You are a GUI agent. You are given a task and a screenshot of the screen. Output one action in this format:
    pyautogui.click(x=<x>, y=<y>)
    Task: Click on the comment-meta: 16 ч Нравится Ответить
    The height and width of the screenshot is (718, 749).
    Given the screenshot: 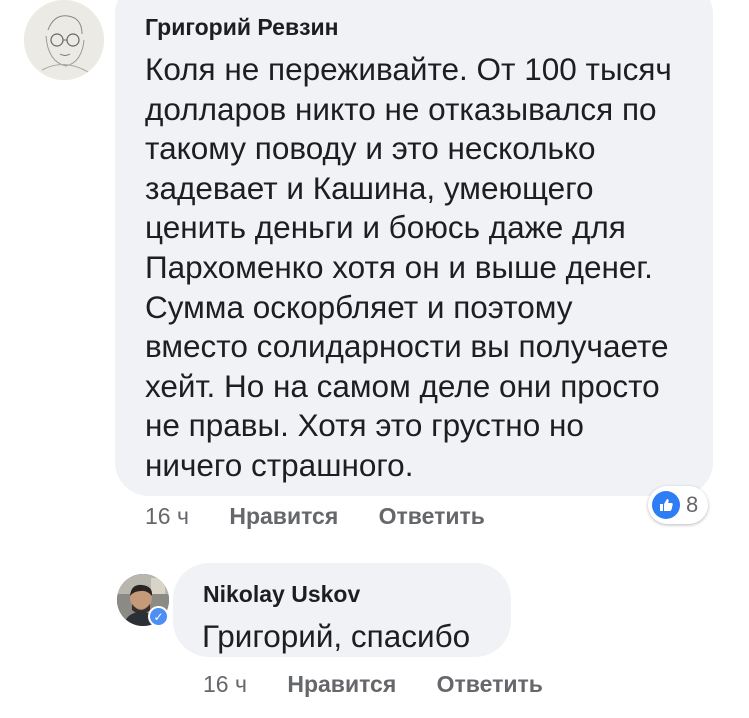 What is the action you would take?
    pyautogui.click(x=315, y=516)
    